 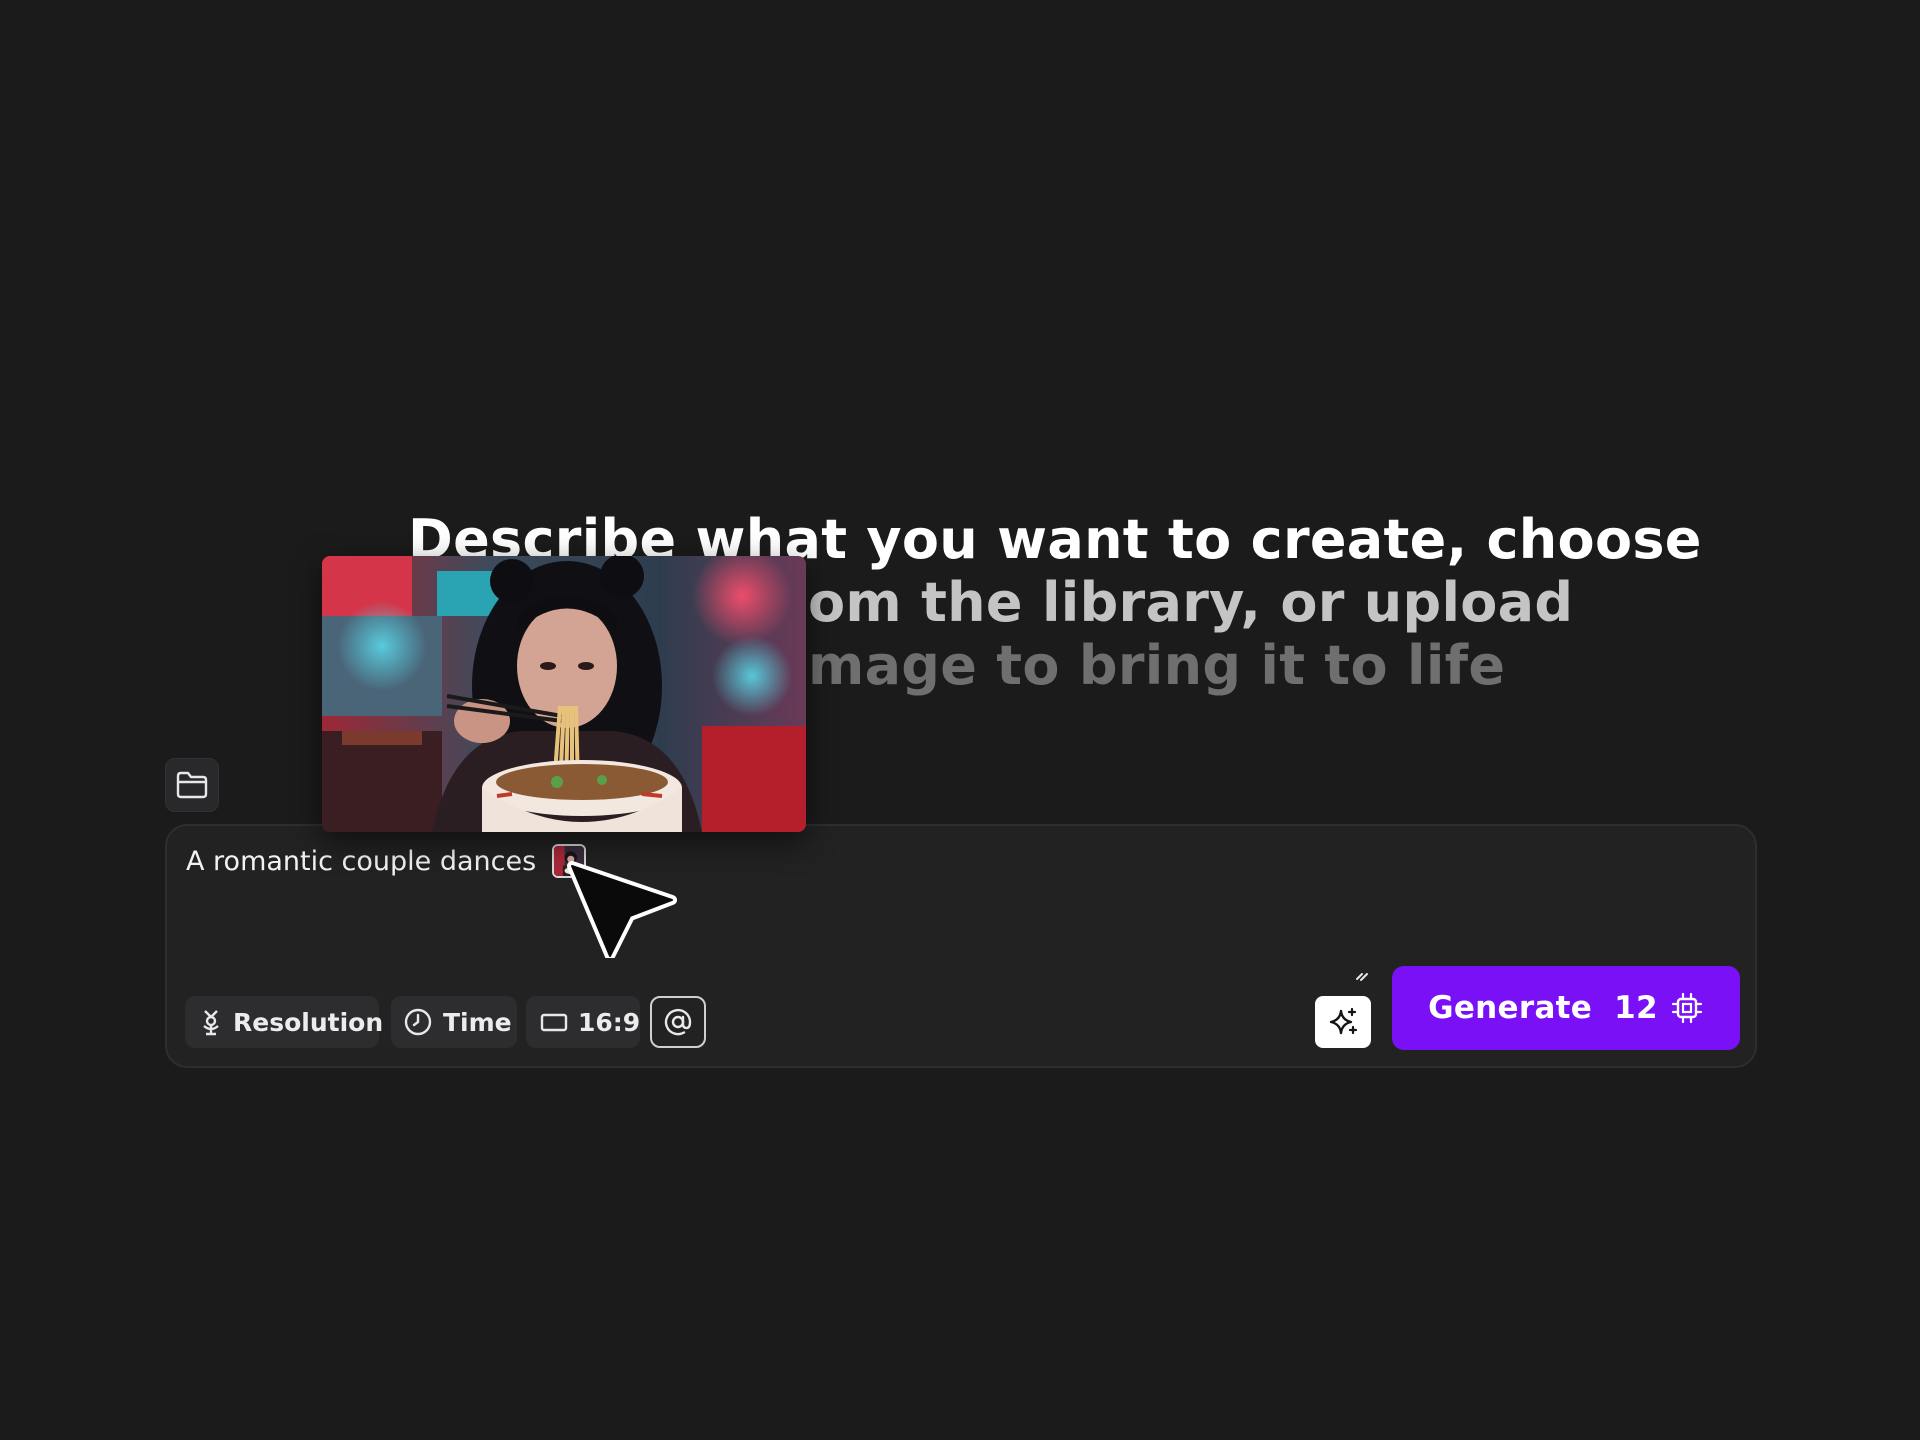 What do you see at coordinates (622, 909) in the screenshot?
I see `mouse-cursor-icon` at bounding box center [622, 909].